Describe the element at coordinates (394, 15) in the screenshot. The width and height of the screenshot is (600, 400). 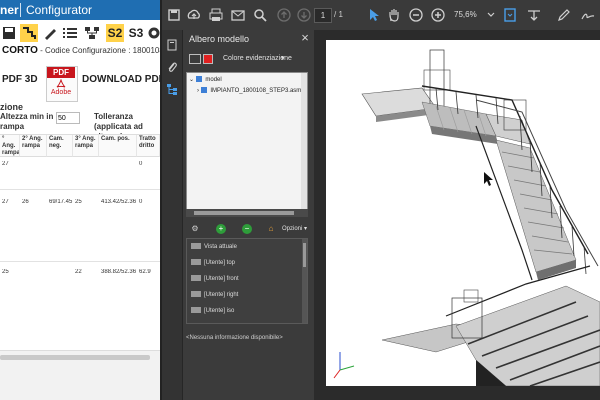
I see `hand-tool-icon` at that location.